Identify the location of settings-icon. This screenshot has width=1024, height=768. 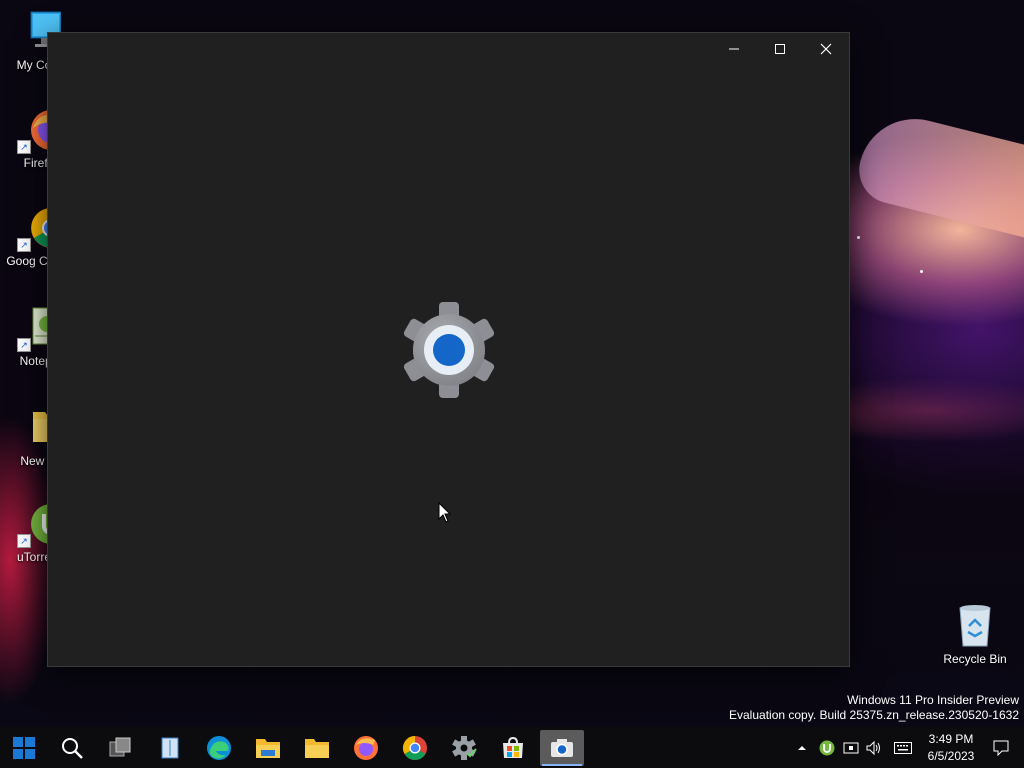
(464, 748).